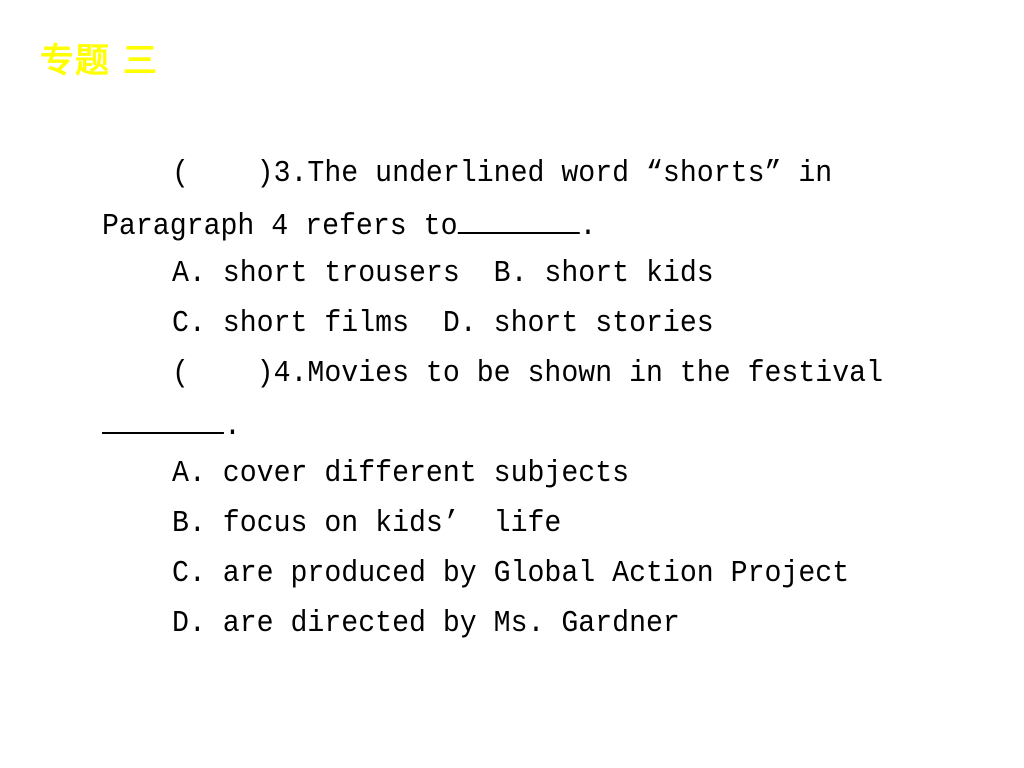  I want to click on question-3-stem-cont: Paragraph 4 refers to., so click(349, 225).